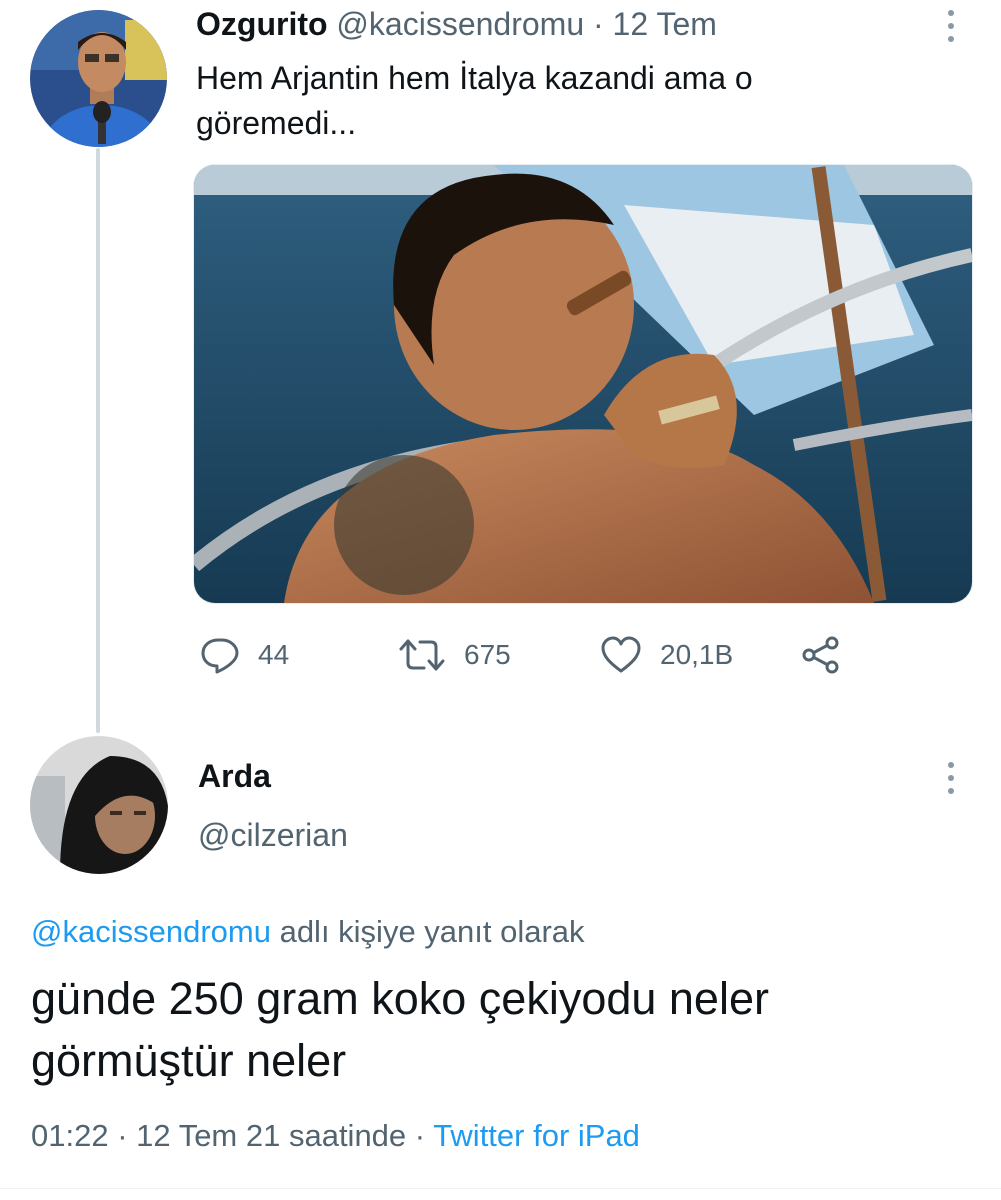  Describe the element at coordinates (151, 931) in the screenshot. I see `replying-to-handle: @kacissendromu` at that location.